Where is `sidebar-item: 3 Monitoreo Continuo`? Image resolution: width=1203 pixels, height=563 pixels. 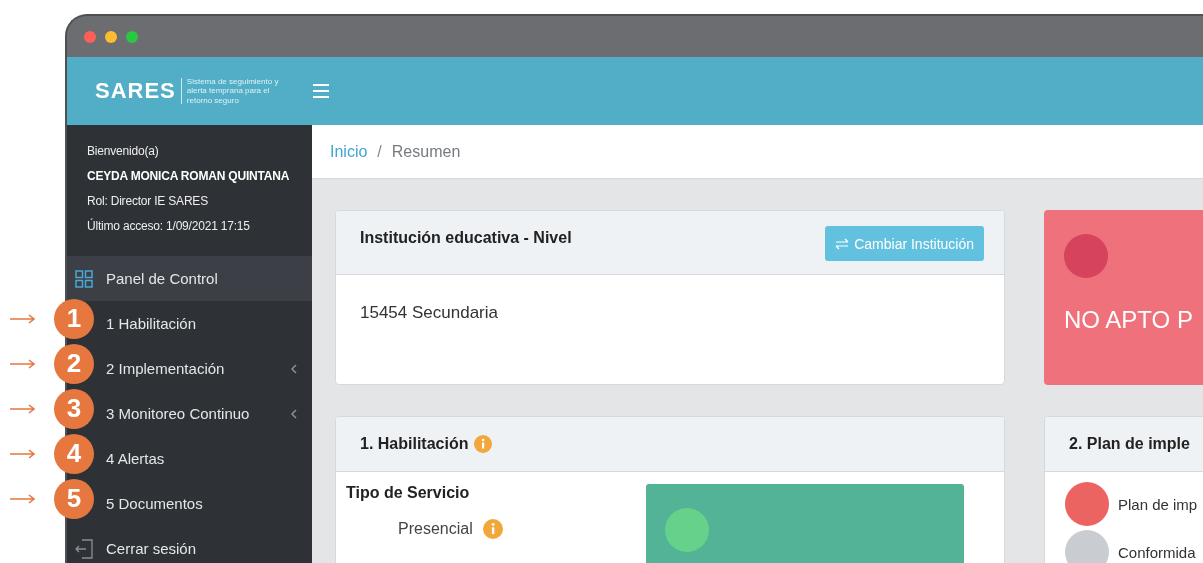
sidebar-item: 3 Monitoreo Continuo is located at coordinates (202, 413).